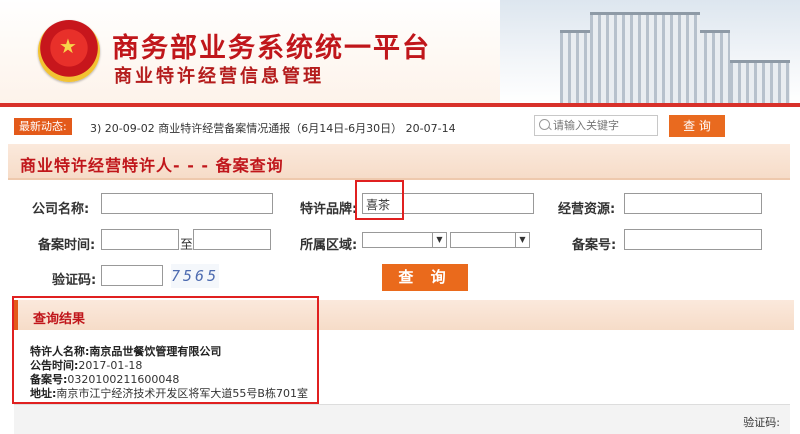 The image size is (800, 434). I want to click on record-label: 备案号:, so click(594, 245).